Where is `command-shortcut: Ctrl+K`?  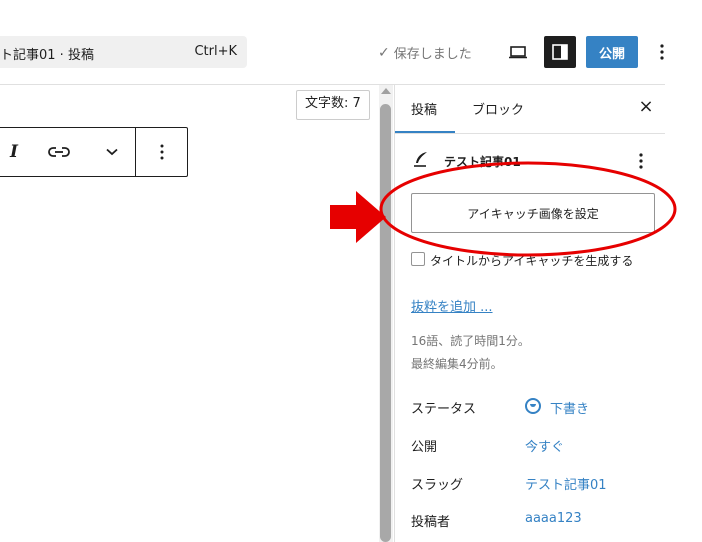
command-shortcut: Ctrl+K is located at coordinates (215, 51).